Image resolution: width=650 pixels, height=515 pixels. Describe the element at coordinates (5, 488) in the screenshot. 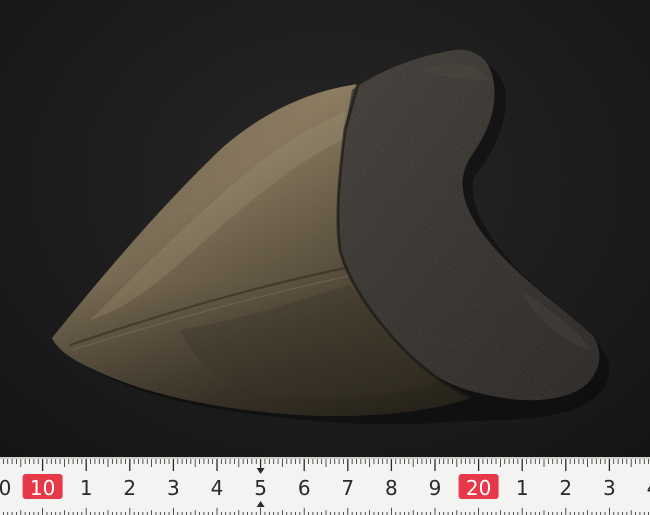

I see `ruler-label: 0` at that location.